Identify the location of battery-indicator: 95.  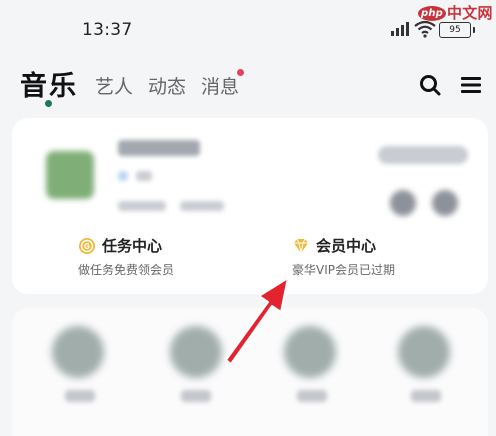
(457, 30).